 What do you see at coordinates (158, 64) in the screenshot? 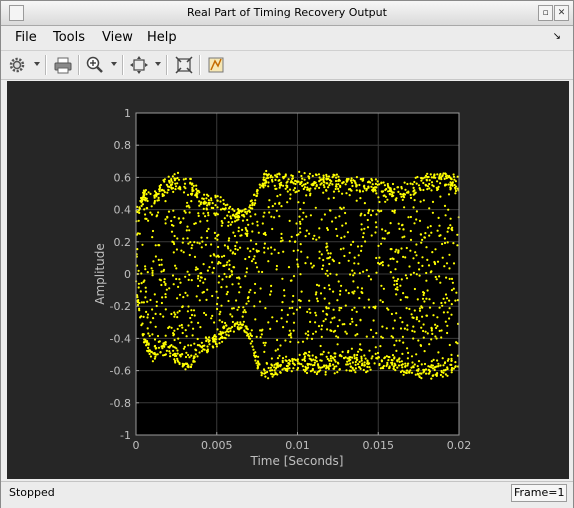
I see `fit-dropdown-icon` at bounding box center [158, 64].